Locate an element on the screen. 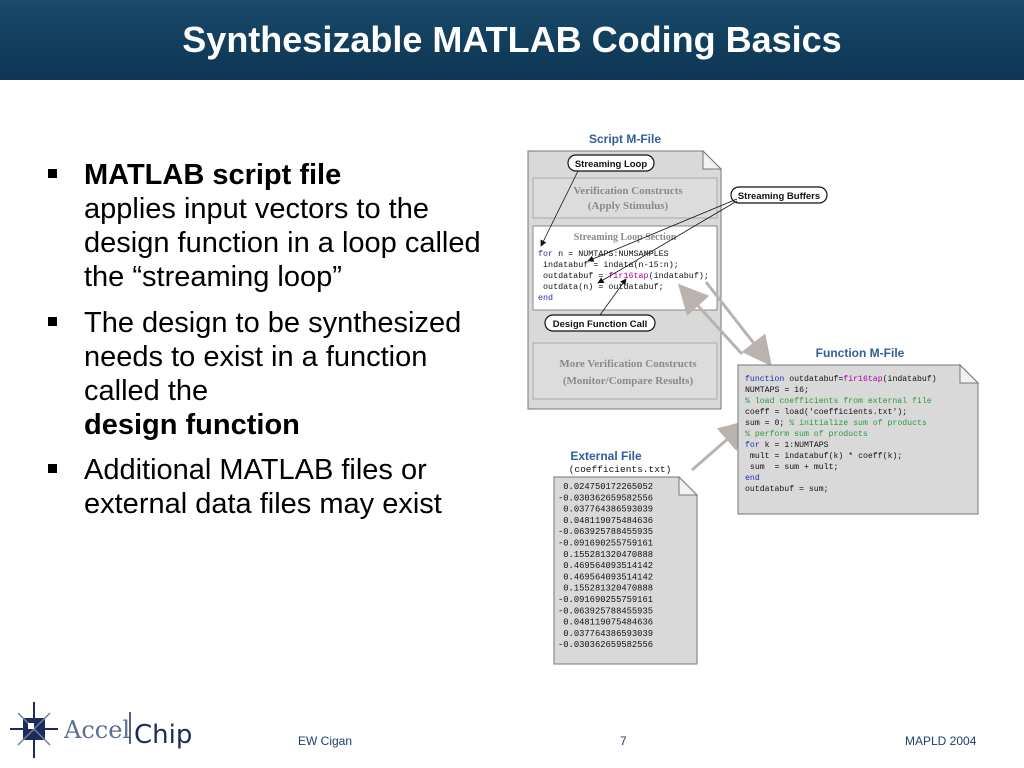 This screenshot has width=1024, height=768. code-line: function outdatabuf=fir16tap(indatabuf) is located at coordinates (841, 379).